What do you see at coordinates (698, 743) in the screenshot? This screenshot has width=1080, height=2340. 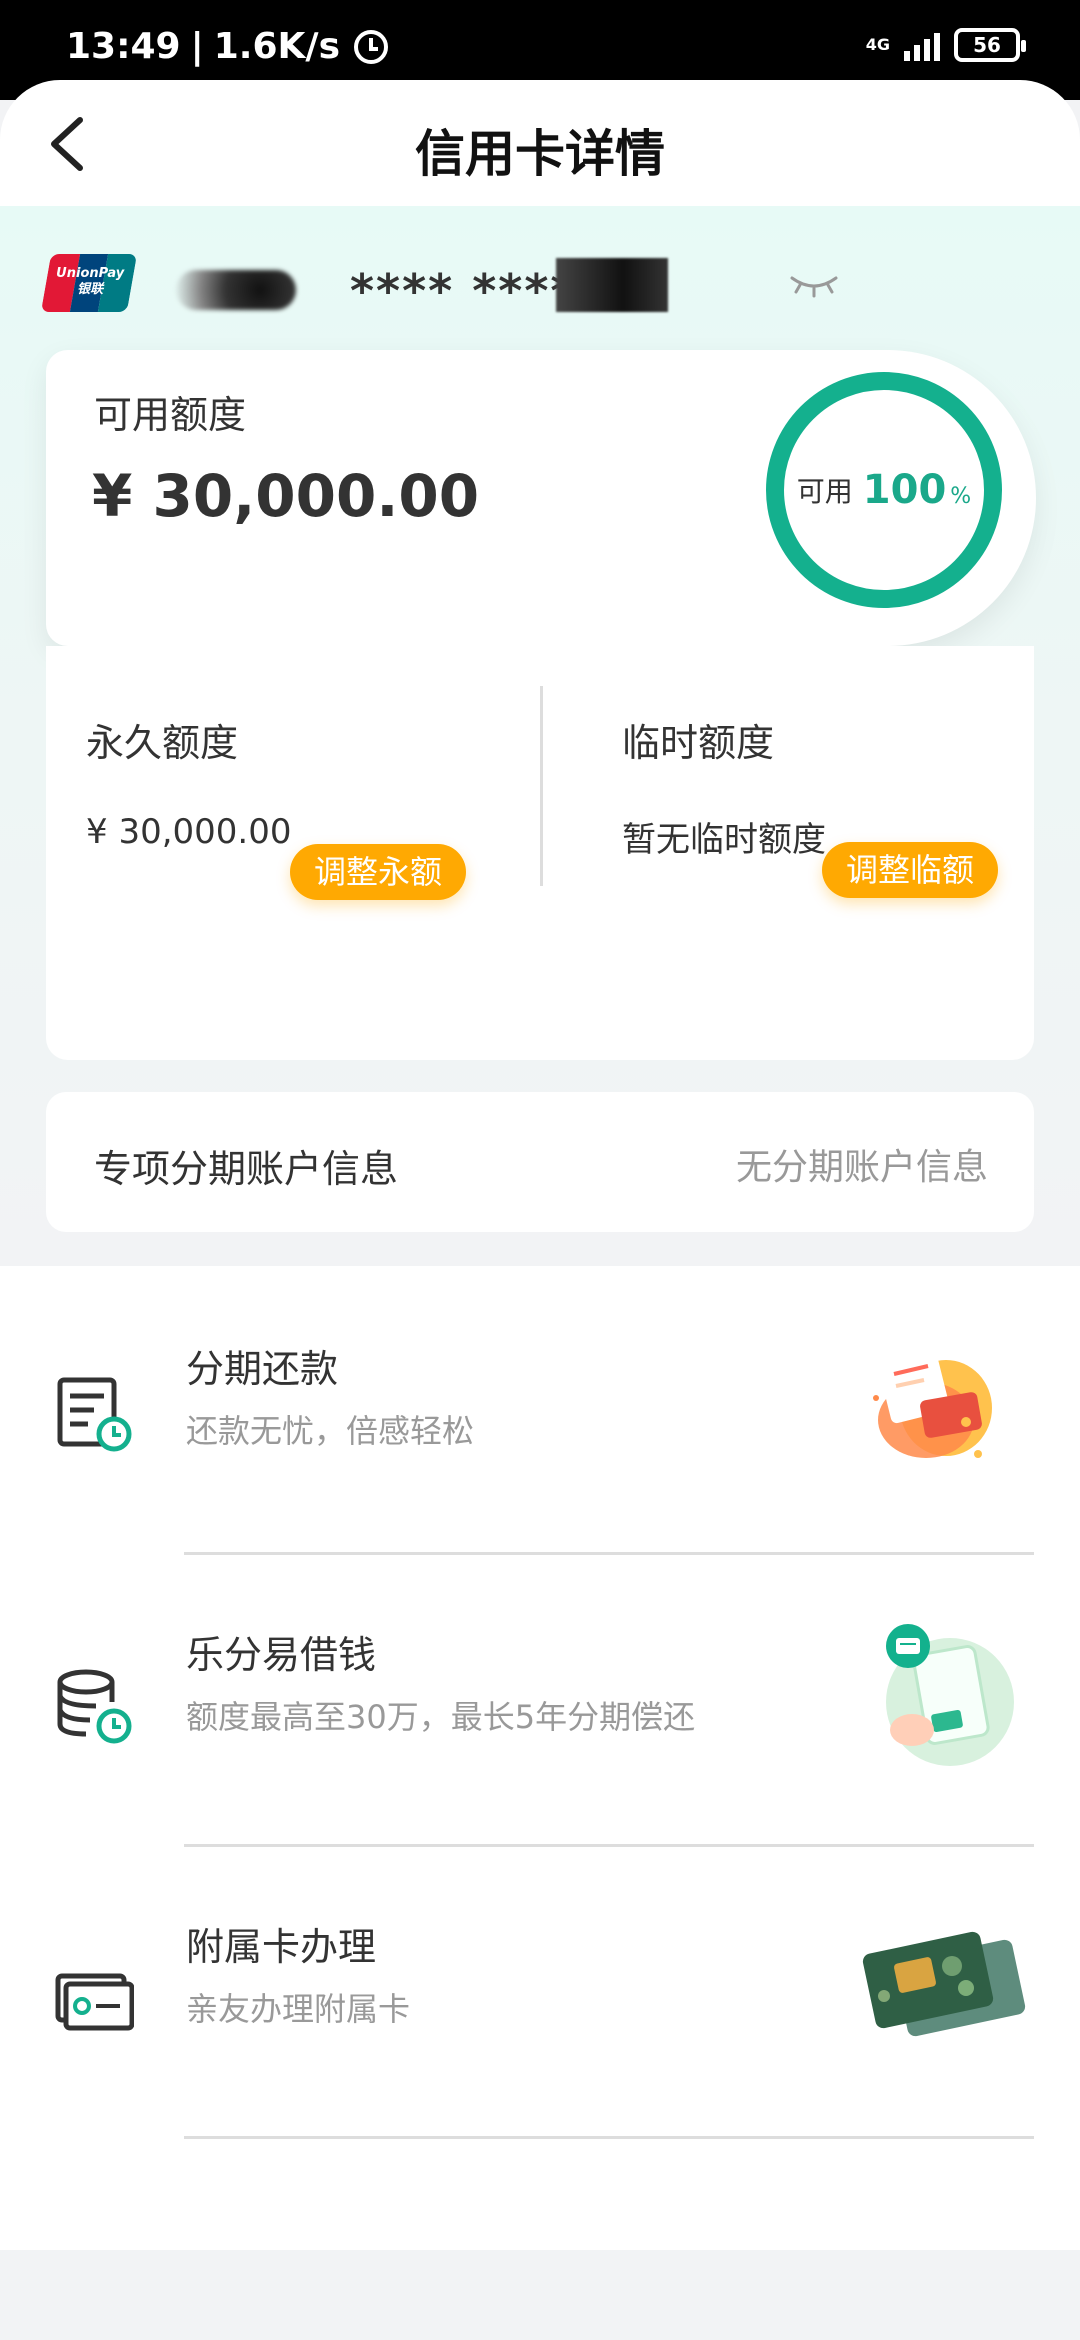 I see `temporary-limit-title: 临时额度` at bounding box center [698, 743].